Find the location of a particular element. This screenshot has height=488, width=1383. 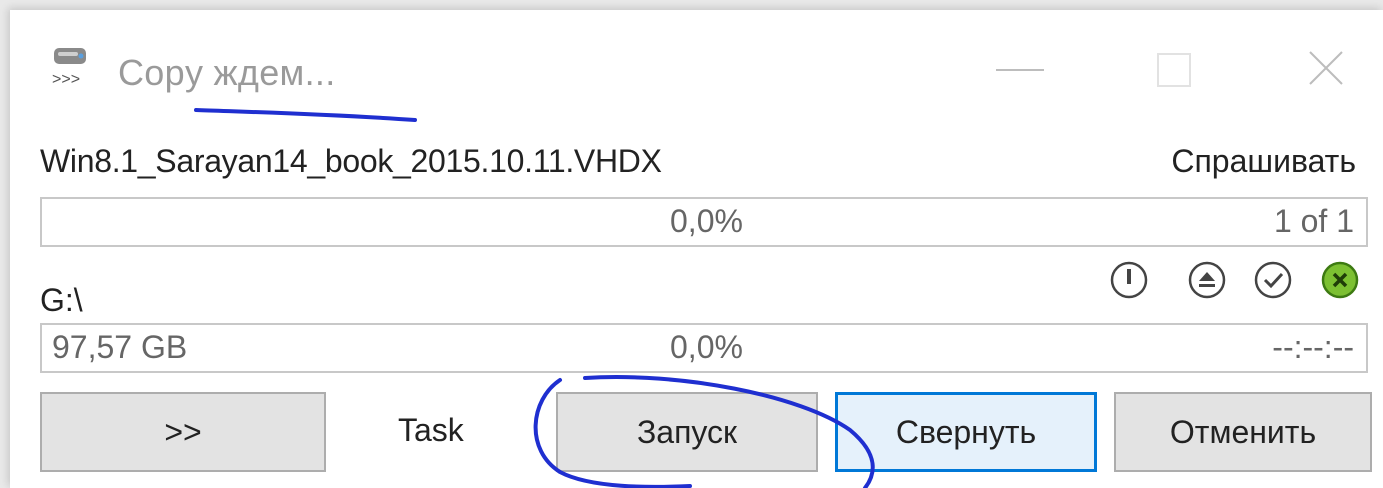

file-progress-percent: 0,0% is located at coordinates (706, 221).